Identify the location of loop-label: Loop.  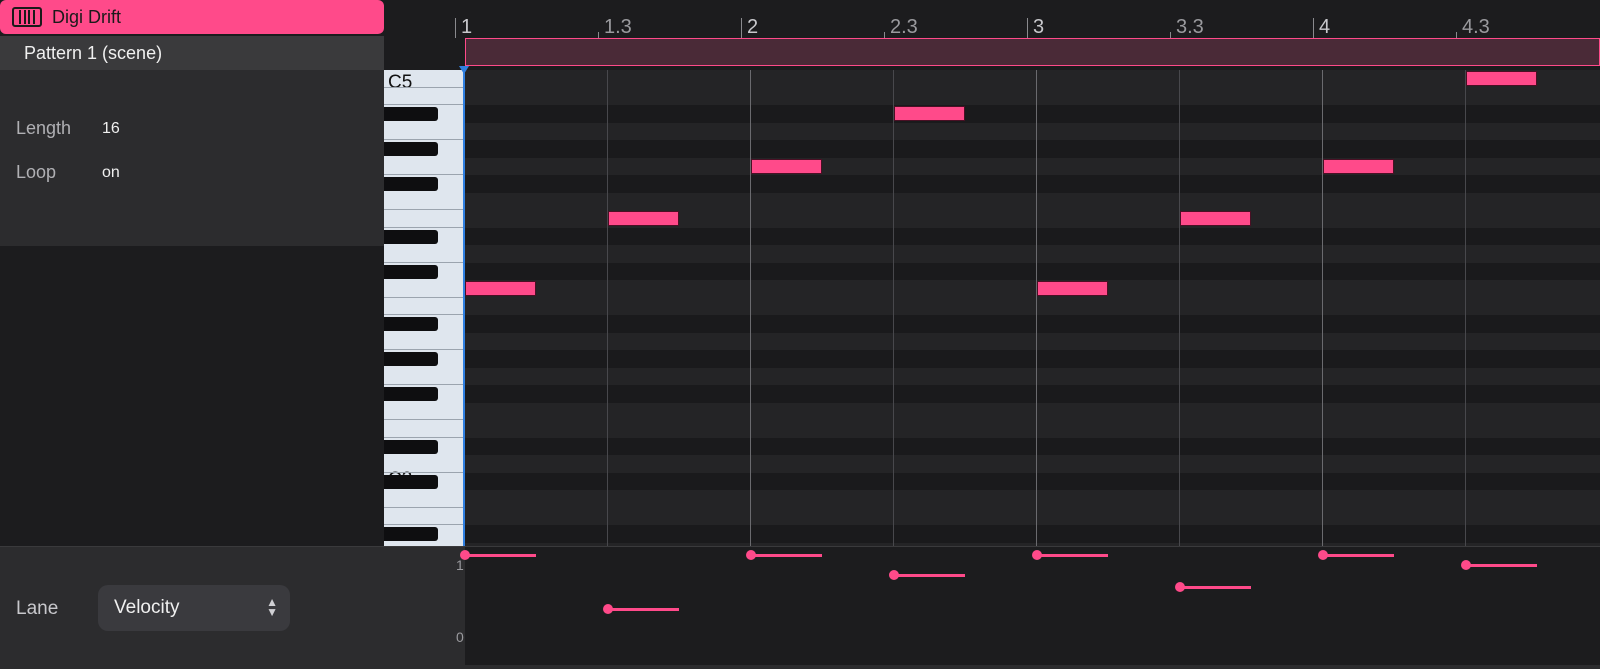
(36, 172).